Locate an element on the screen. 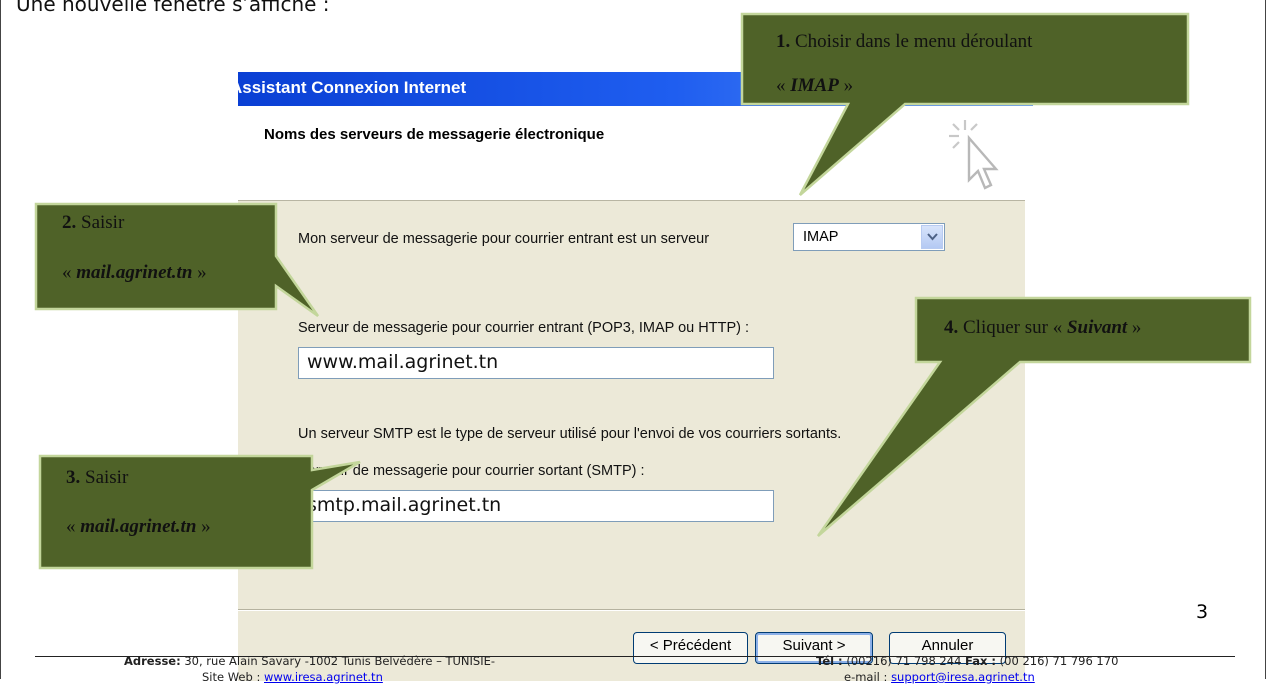  callout-4-text: 4. Cliquer sur « Suivant » is located at coordinates (1043, 327).